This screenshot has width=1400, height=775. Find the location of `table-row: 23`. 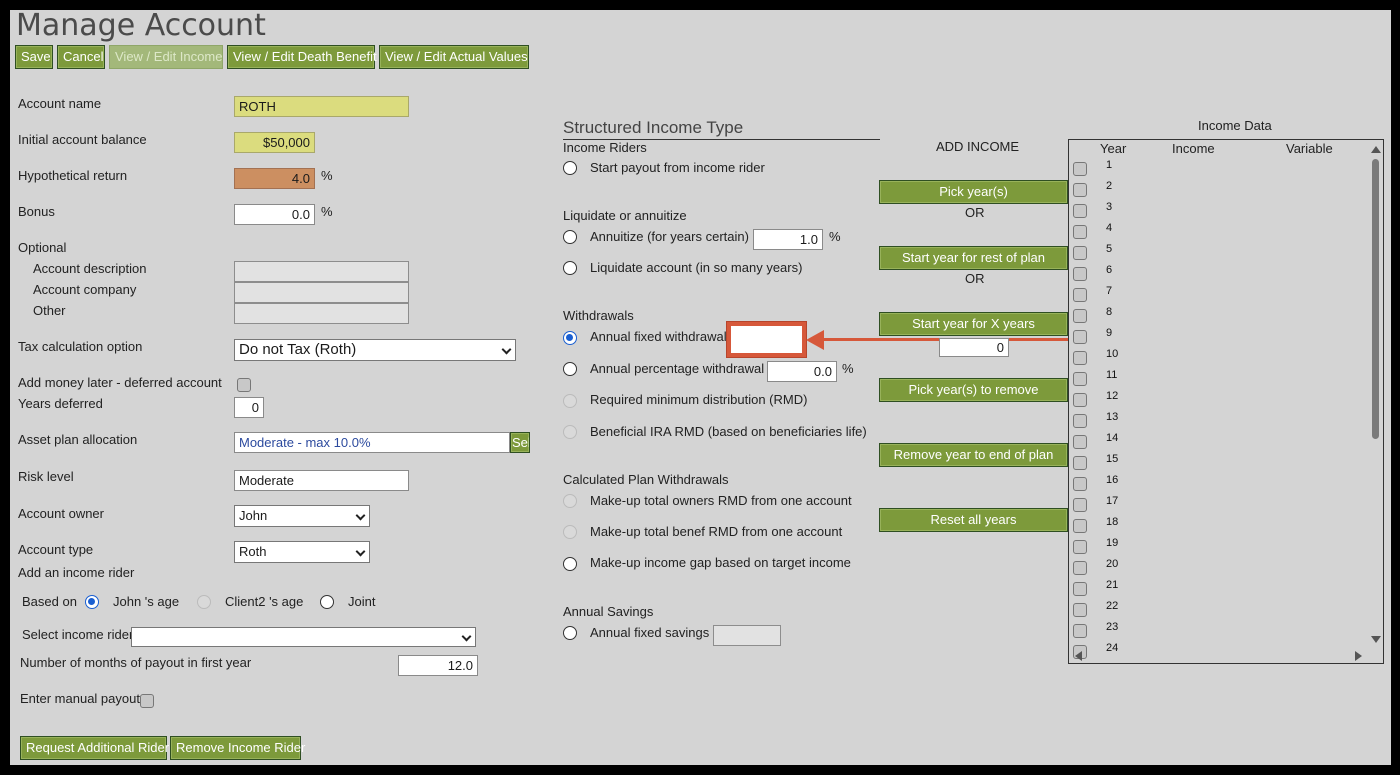

table-row: 23 is located at coordinates (1219, 631).